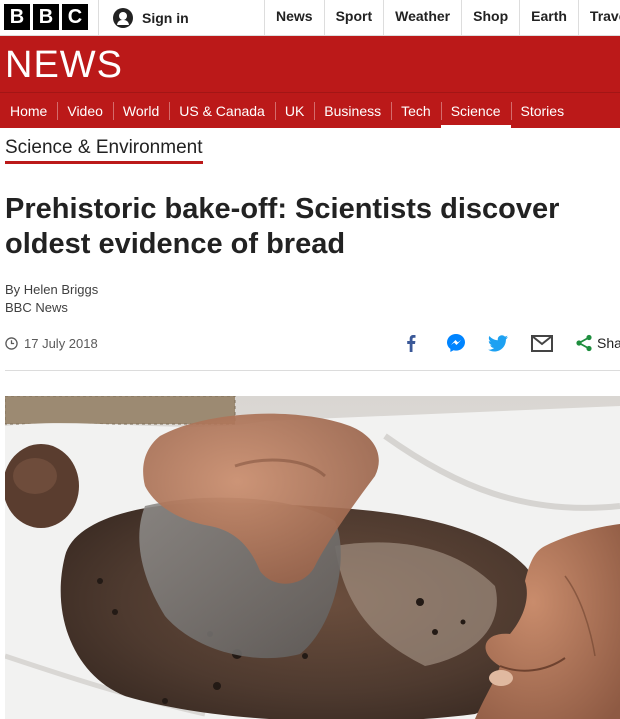 The image size is (620, 719). What do you see at coordinates (140, 110) in the screenshot?
I see `section-nav-world: World` at bounding box center [140, 110].